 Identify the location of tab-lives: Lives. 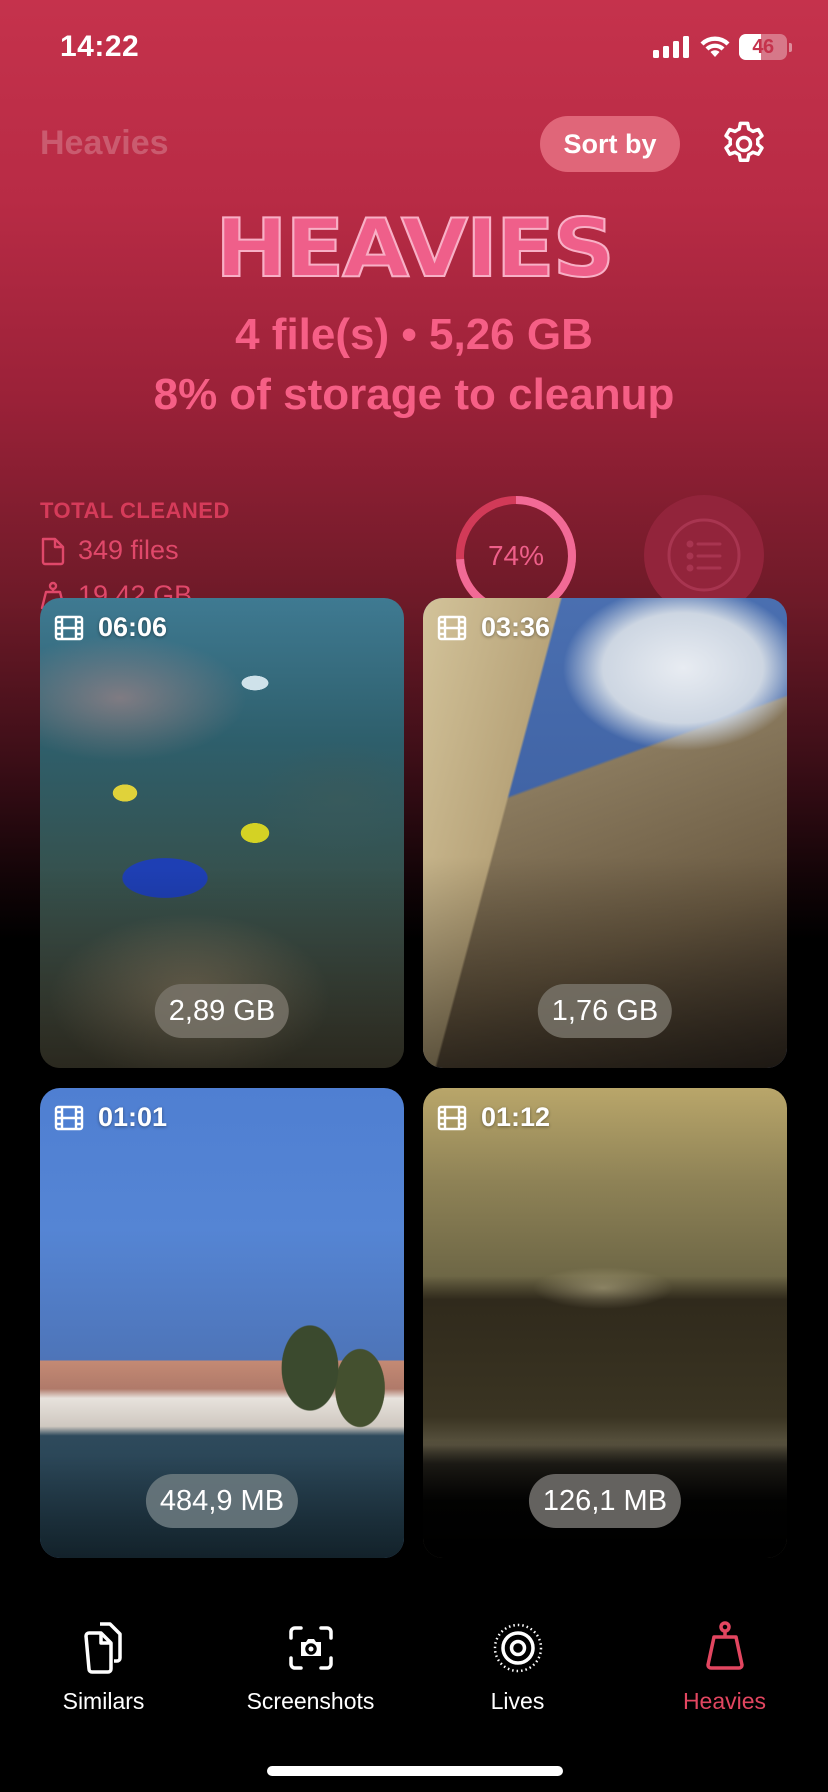
(517, 1675).